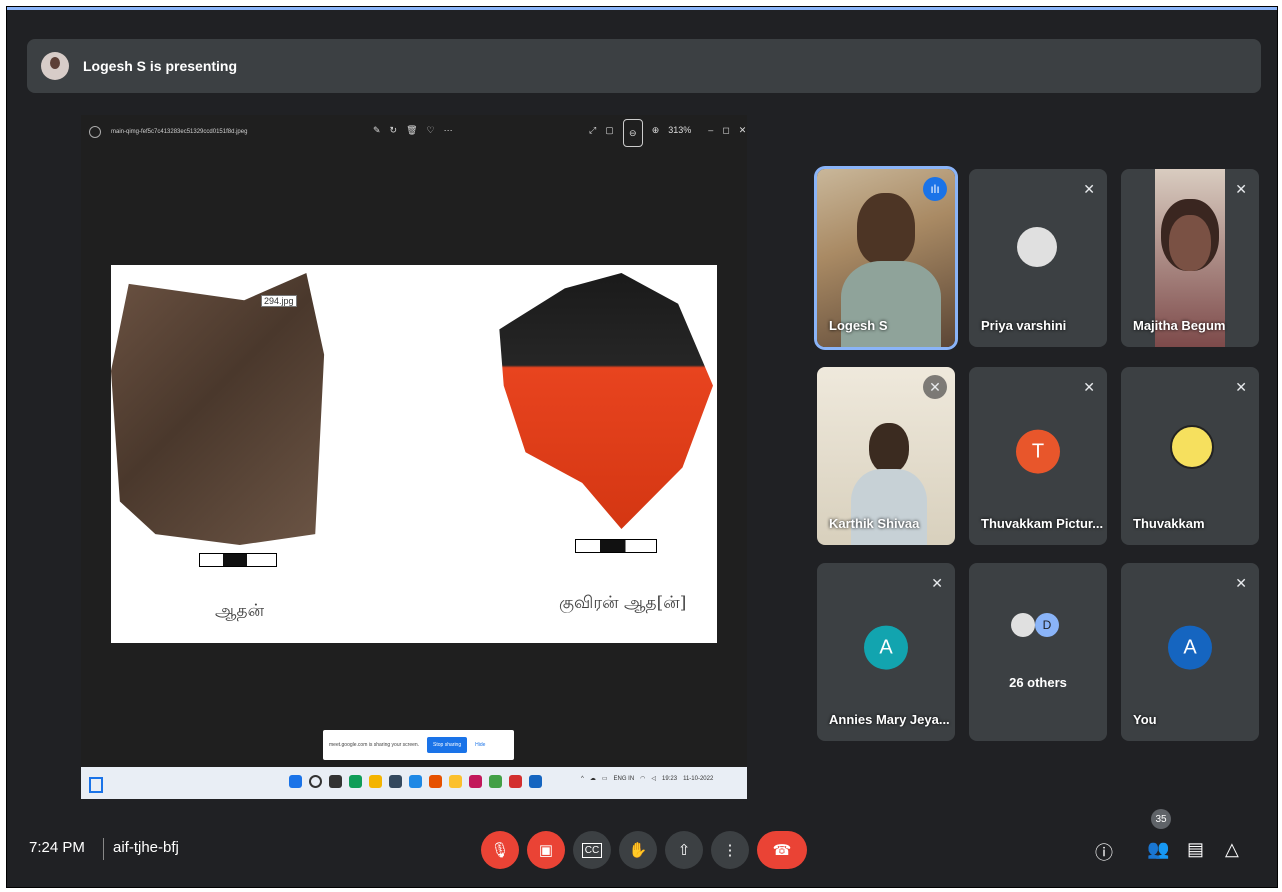  I want to click on edit-icon: ✎, so click(377, 130).